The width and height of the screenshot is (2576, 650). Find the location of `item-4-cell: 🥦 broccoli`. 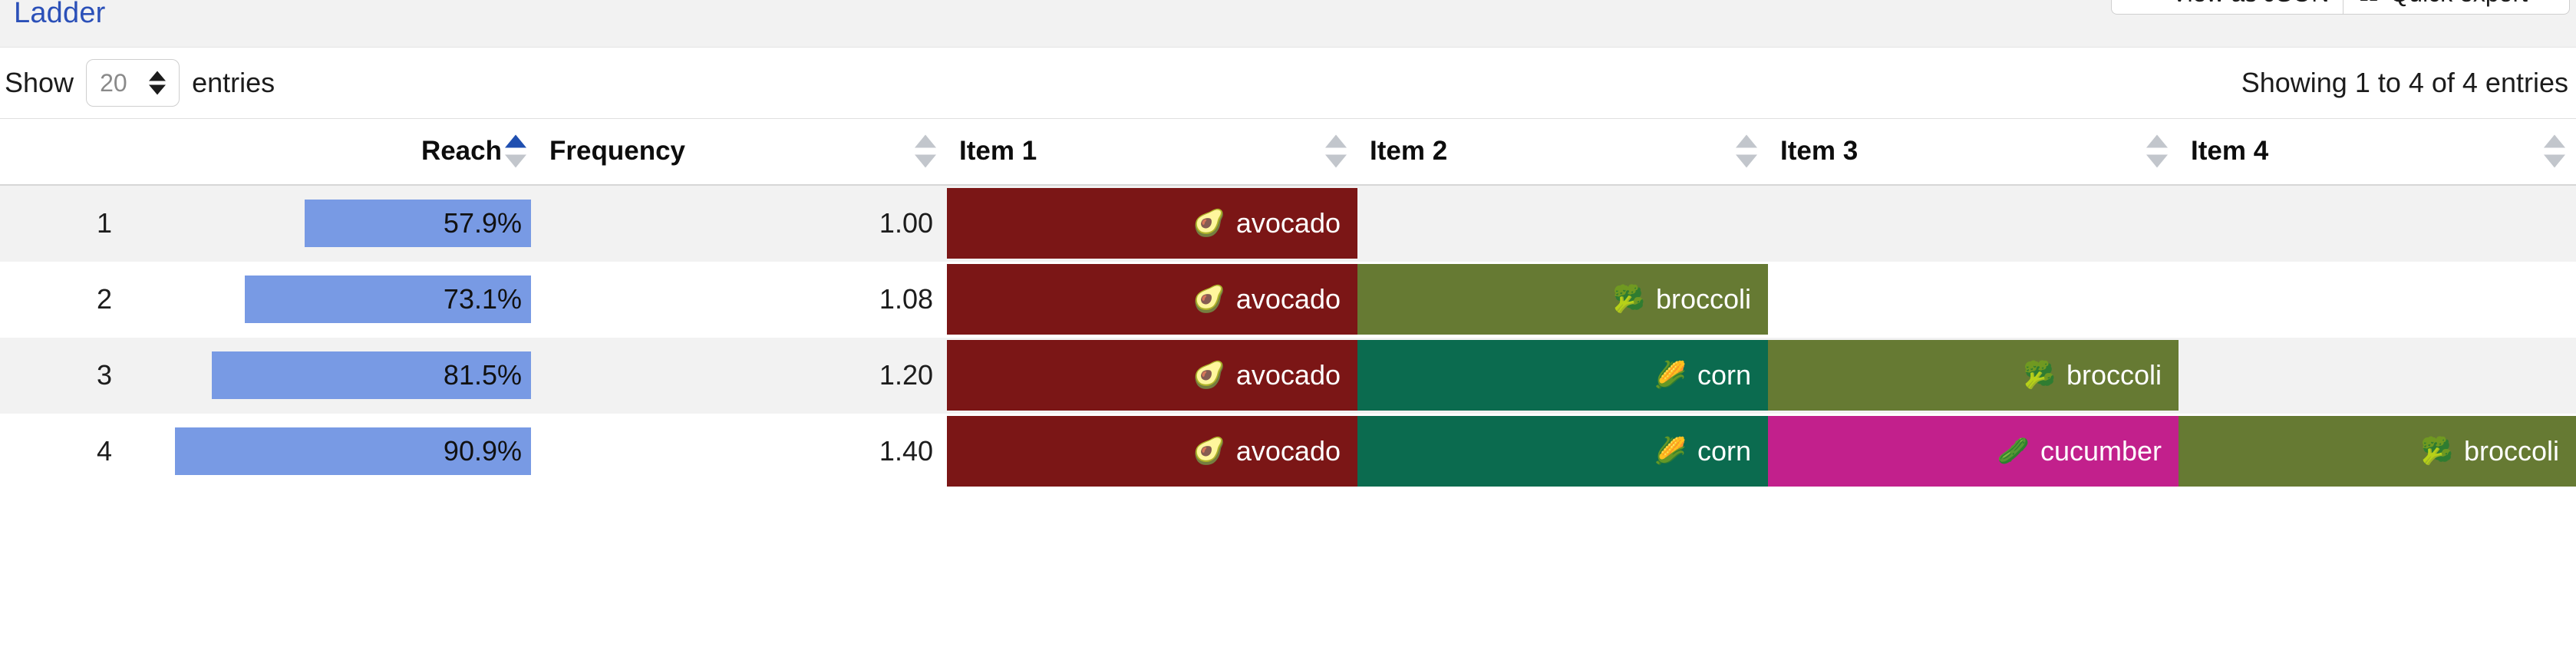

item-4-cell: 🥦 broccoli is located at coordinates (2377, 452).